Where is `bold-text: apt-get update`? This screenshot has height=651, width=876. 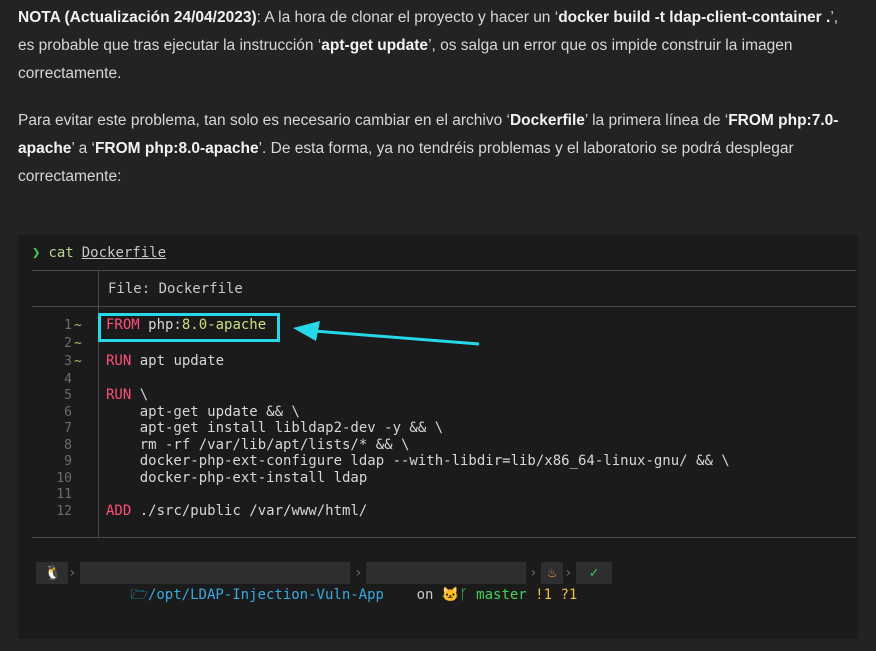
bold-text: apt-get update is located at coordinates (375, 45).